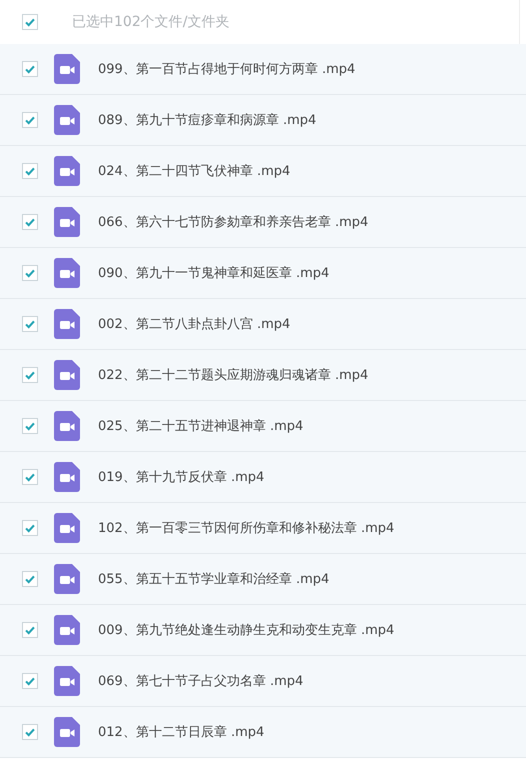  Describe the element at coordinates (194, 171) in the screenshot. I see `file-name: 024、第二十四节飞伏神章 .mp4` at that location.